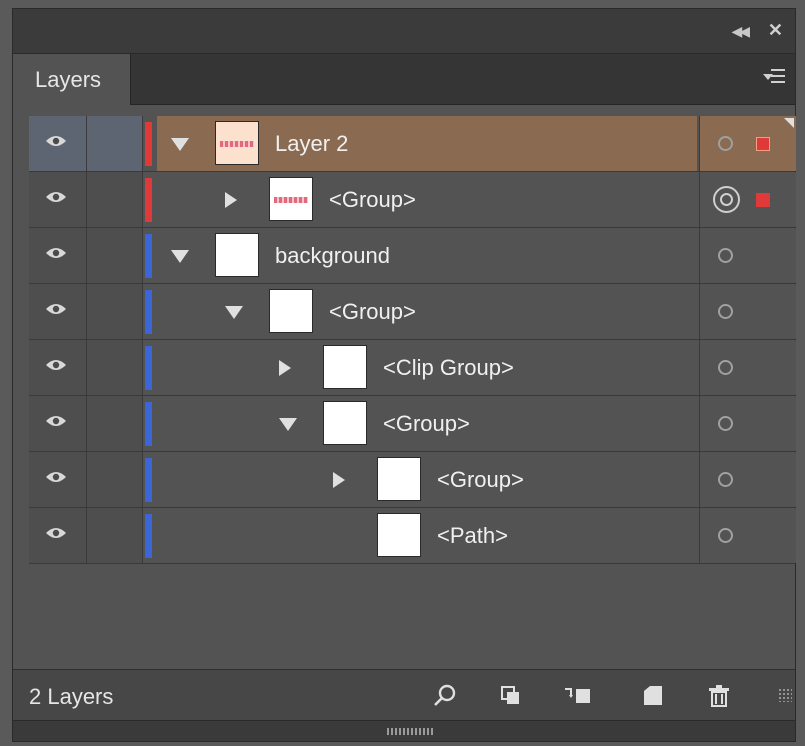 The image size is (805, 746). What do you see at coordinates (404, 696) in the screenshot?
I see `panel-footer: 2 Layers` at bounding box center [404, 696].